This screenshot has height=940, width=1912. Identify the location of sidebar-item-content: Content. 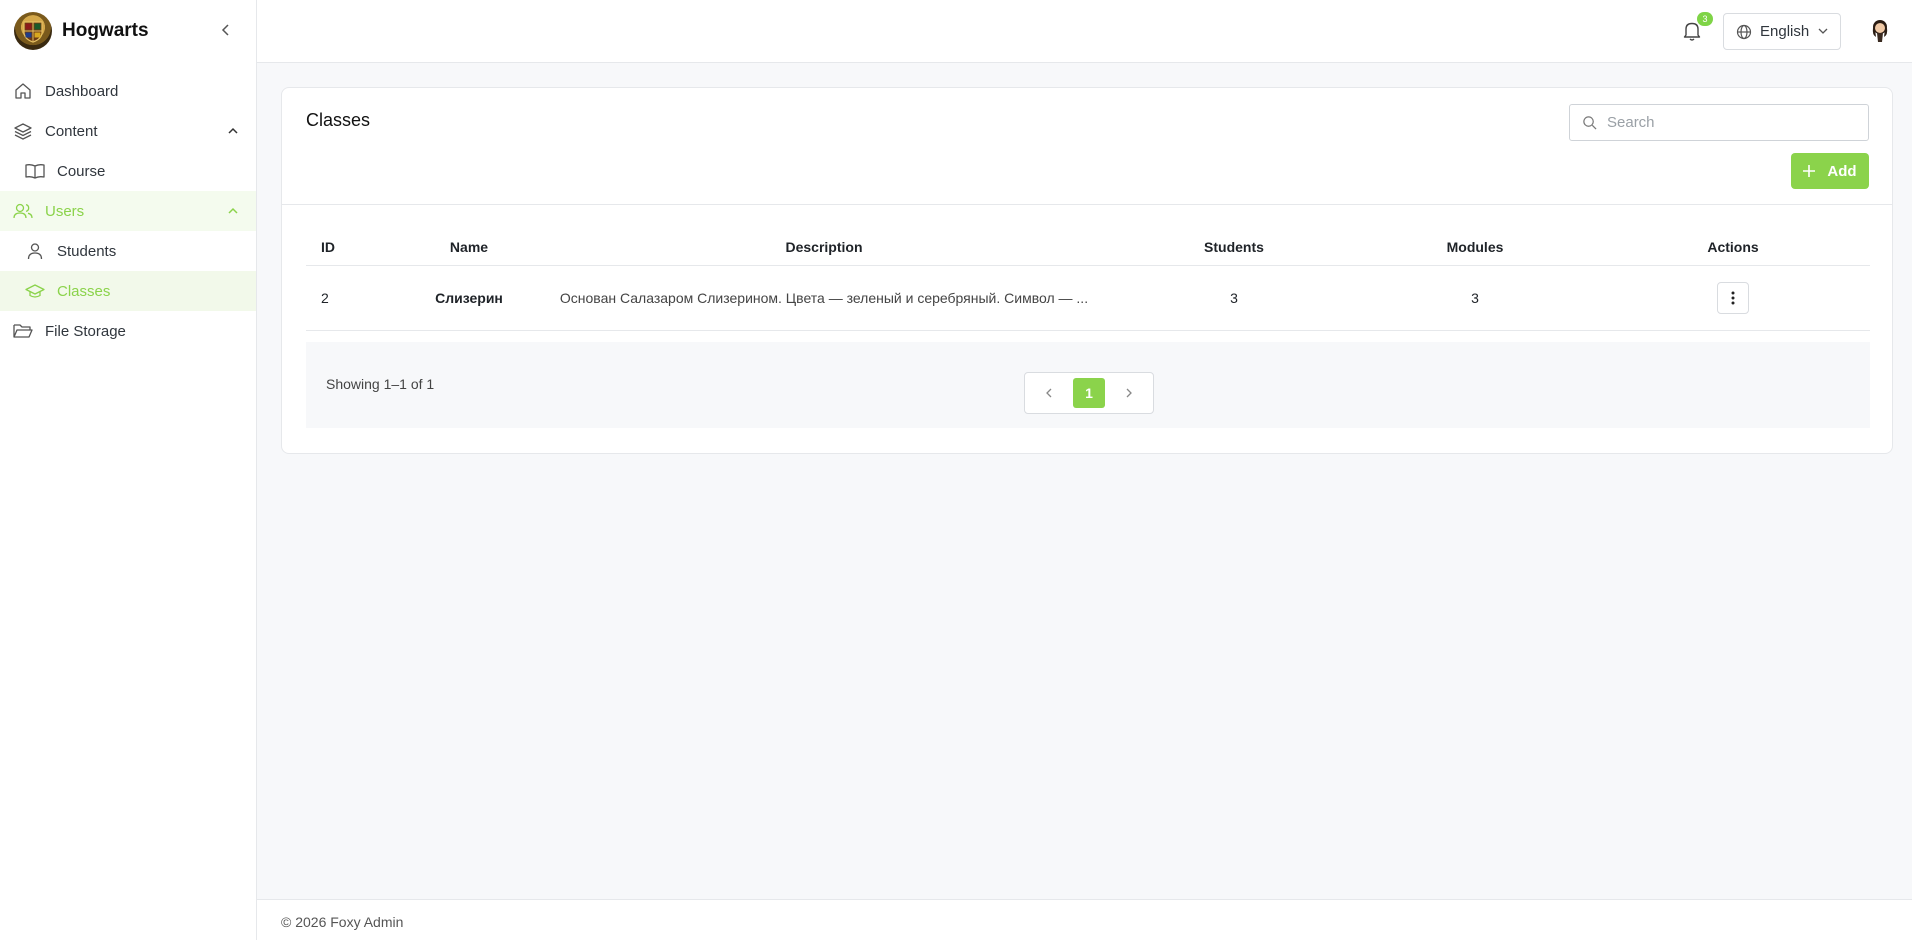
(128, 131).